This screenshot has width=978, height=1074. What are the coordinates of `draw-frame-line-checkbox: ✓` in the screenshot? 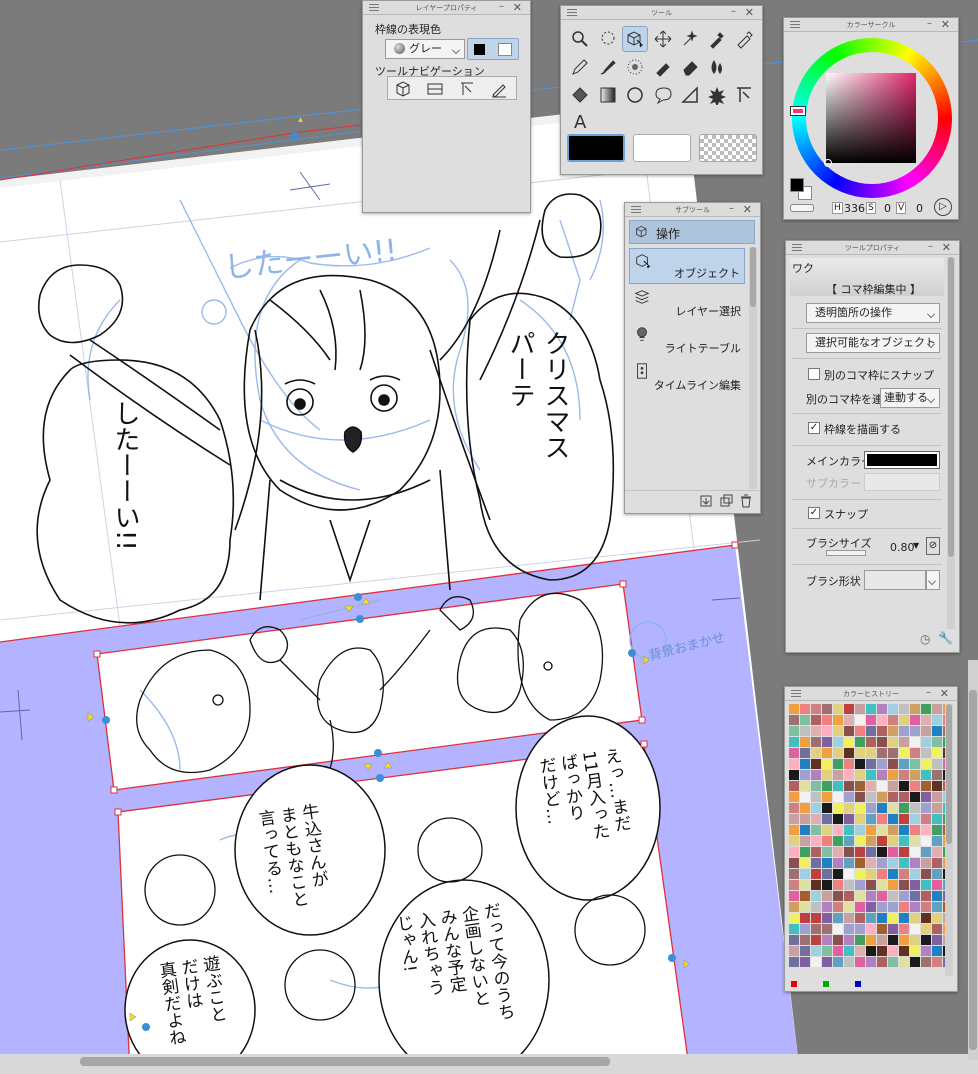 It's located at (814, 428).